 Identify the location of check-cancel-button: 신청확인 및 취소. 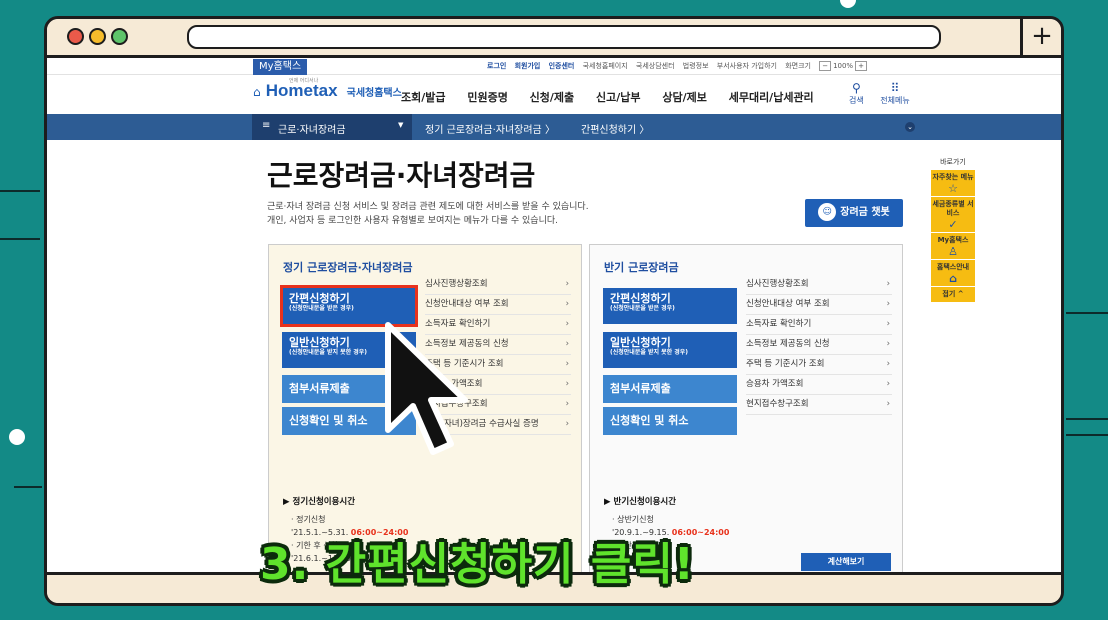
(670, 421).